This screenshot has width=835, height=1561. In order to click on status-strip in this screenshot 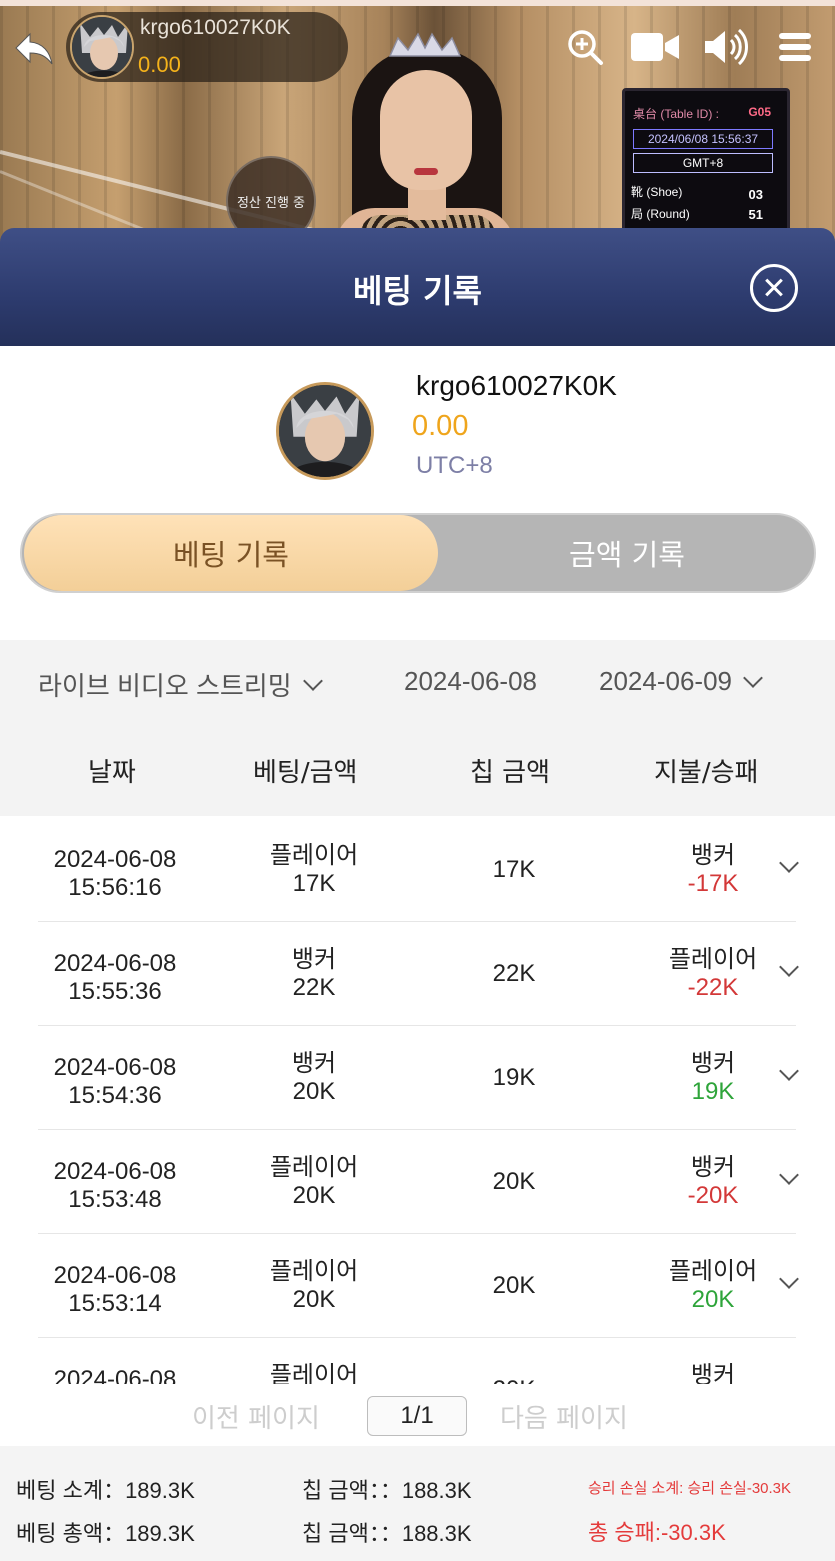, I will do `click(417, 3)`.